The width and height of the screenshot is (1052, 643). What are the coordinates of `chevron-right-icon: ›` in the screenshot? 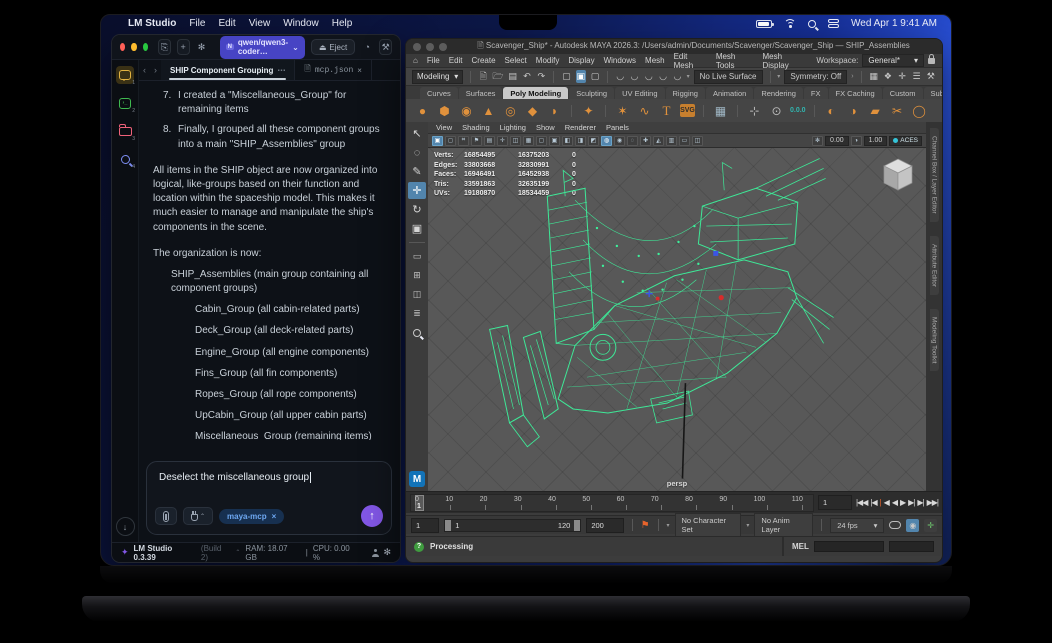 It's located at (852, 76).